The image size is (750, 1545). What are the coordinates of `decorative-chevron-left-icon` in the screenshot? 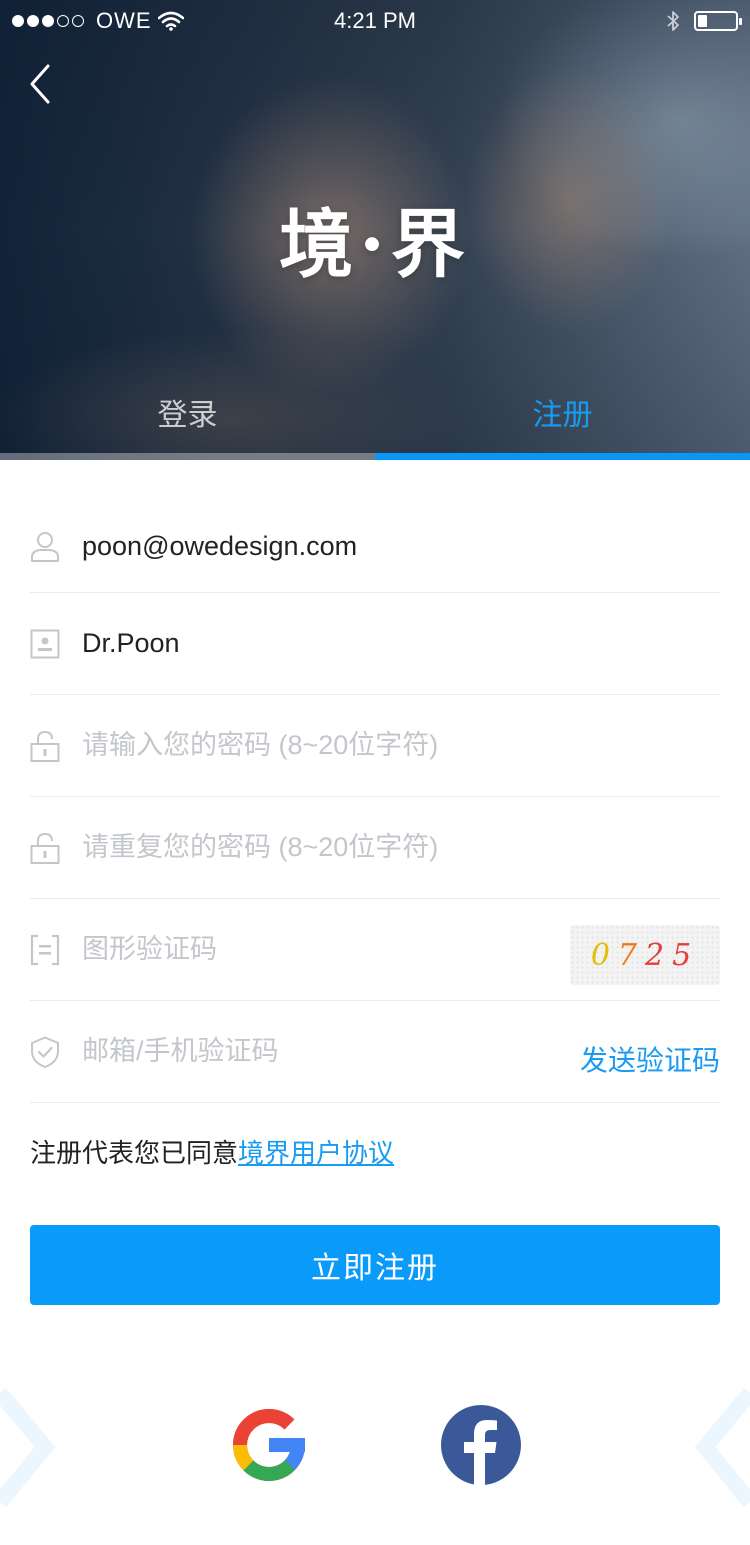 It's located at (28, 1447).